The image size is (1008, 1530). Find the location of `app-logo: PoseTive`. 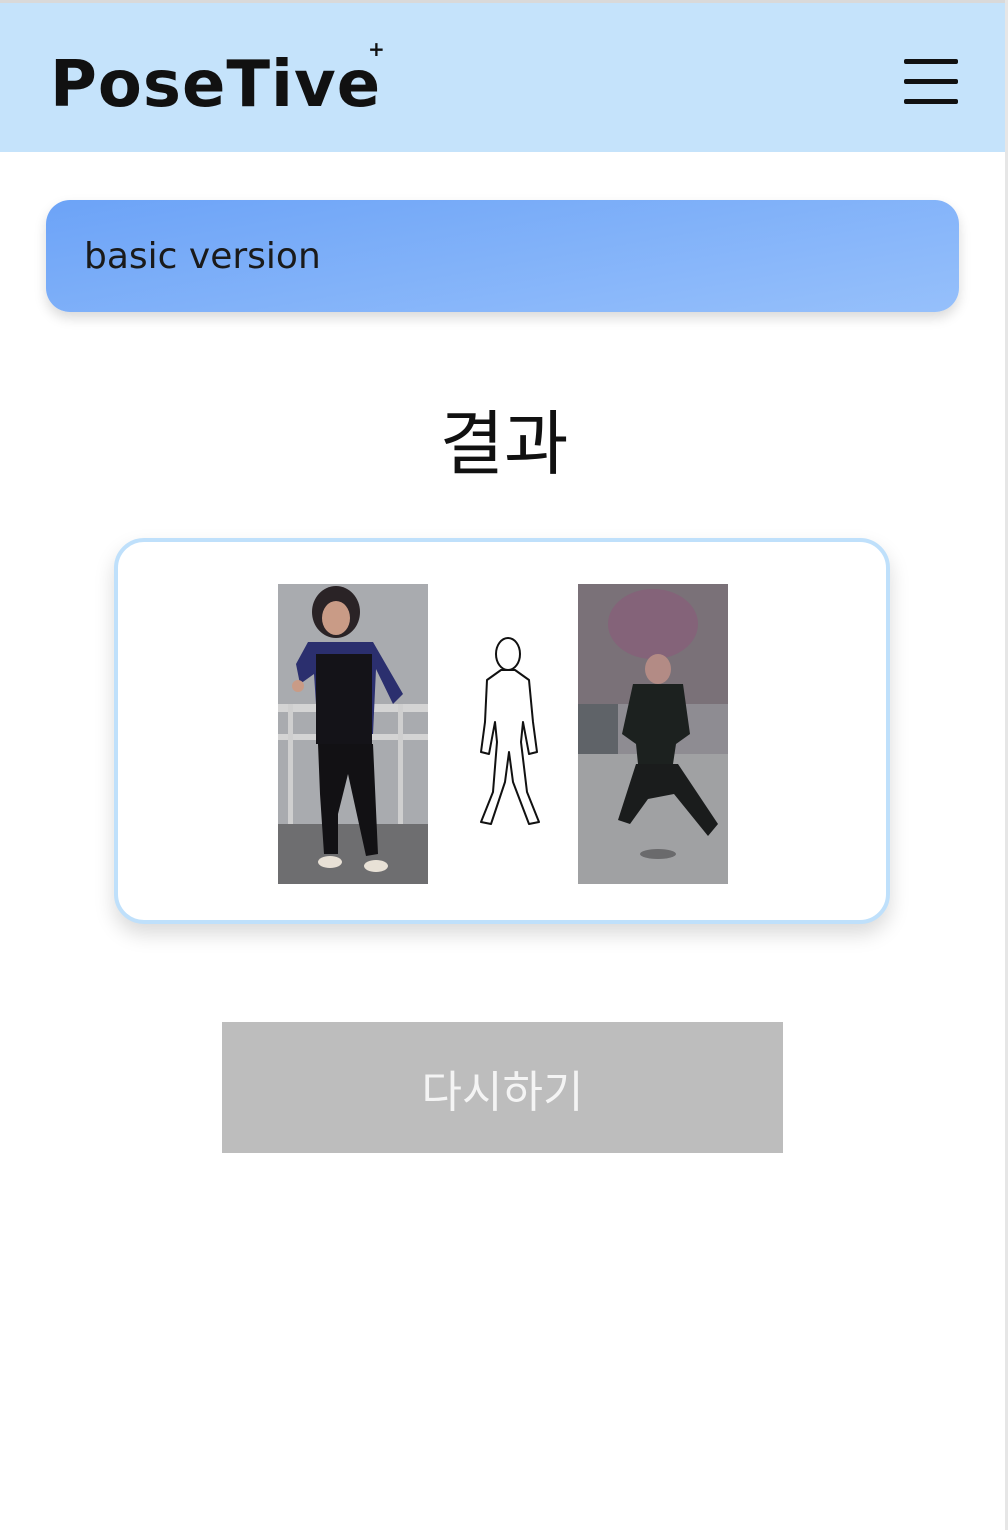

app-logo: PoseTive is located at coordinates (215, 85).